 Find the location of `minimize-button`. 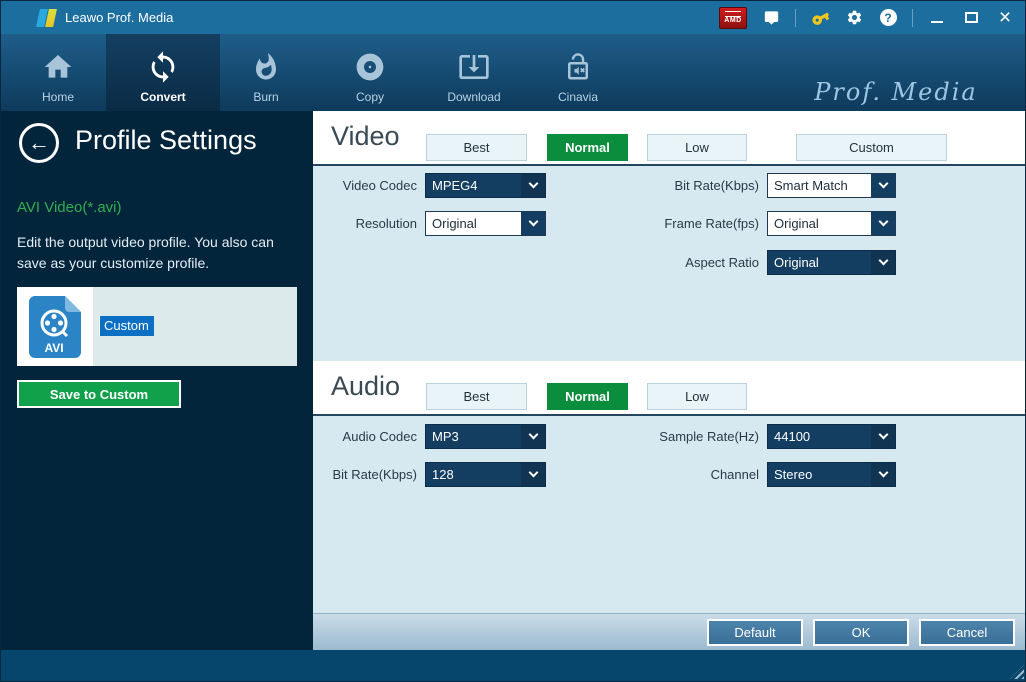

minimize-button is located at coordinates (937, 18).